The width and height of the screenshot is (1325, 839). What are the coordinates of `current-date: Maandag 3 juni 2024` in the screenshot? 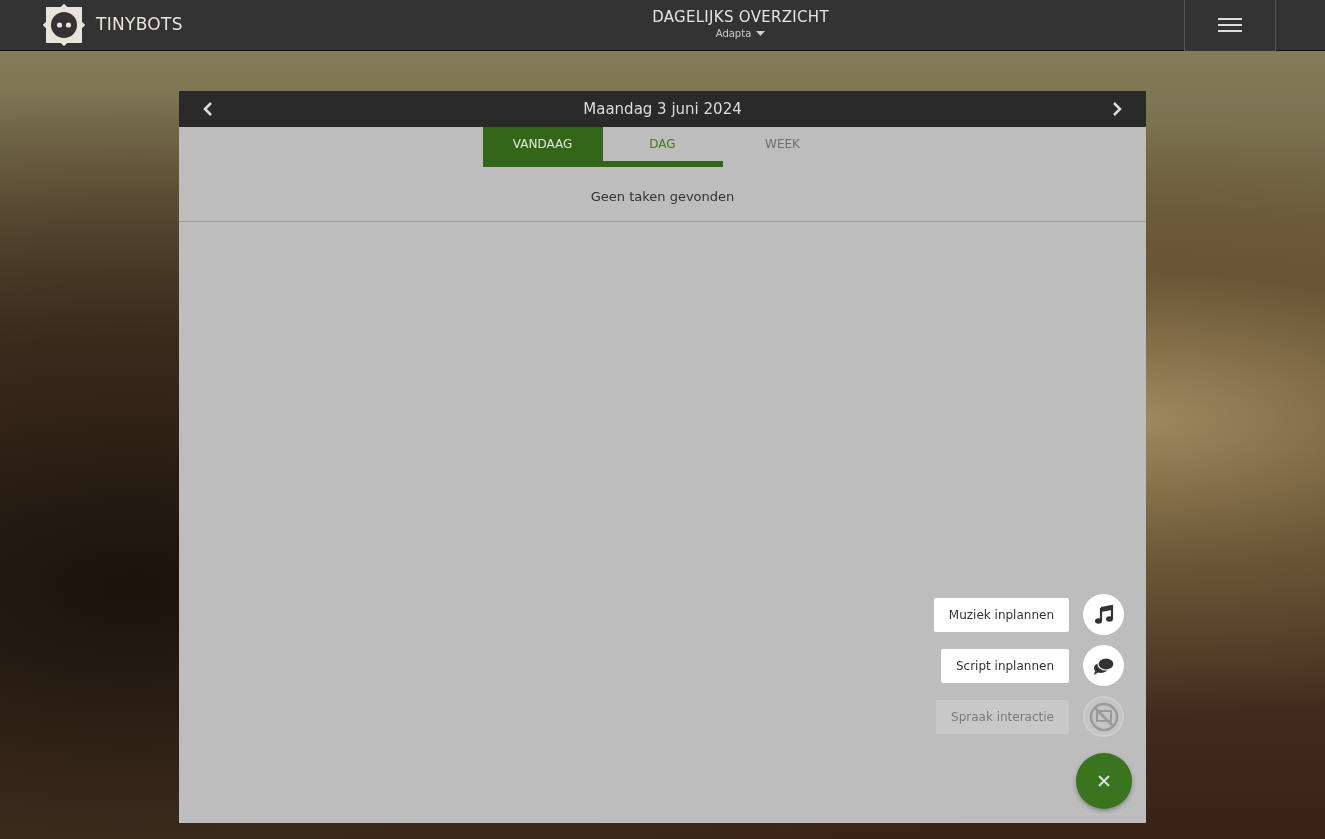 It's located at (662, 109).